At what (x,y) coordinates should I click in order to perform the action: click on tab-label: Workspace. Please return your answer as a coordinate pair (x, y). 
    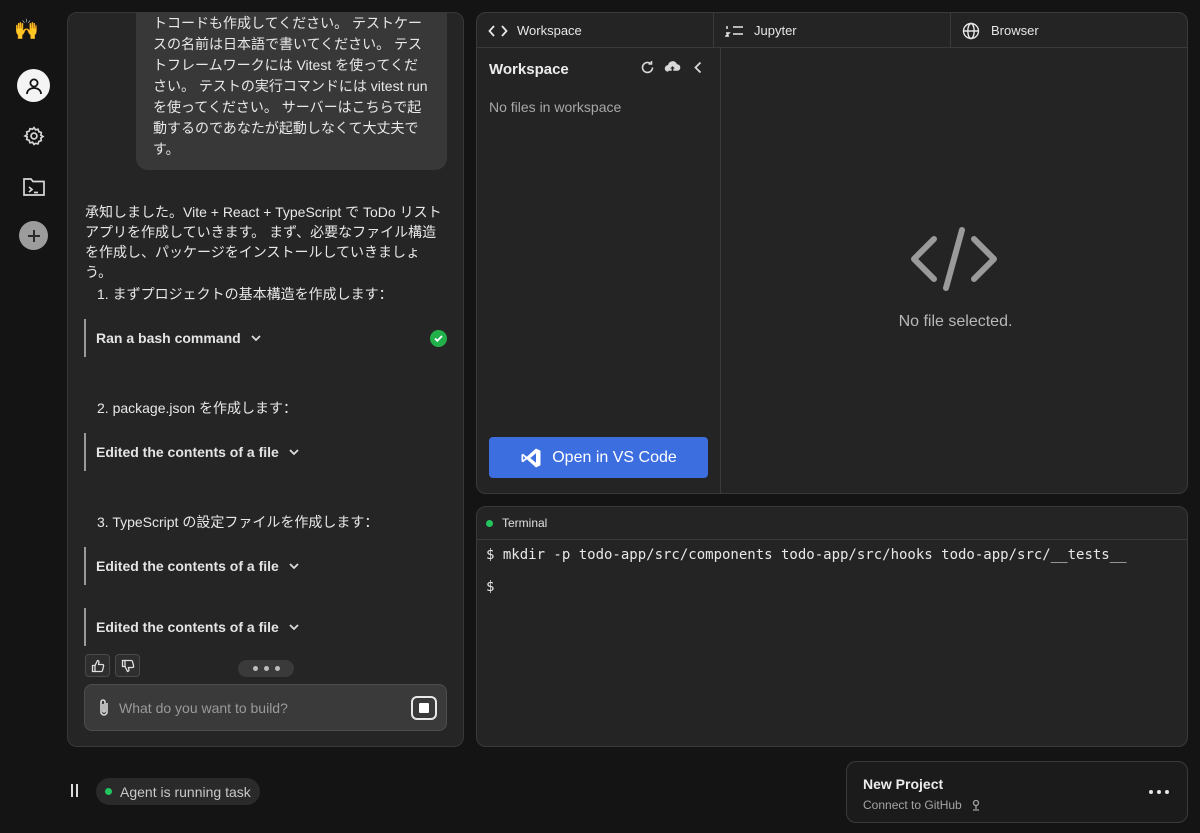
    Looking at the image, I should click on (549, 30).